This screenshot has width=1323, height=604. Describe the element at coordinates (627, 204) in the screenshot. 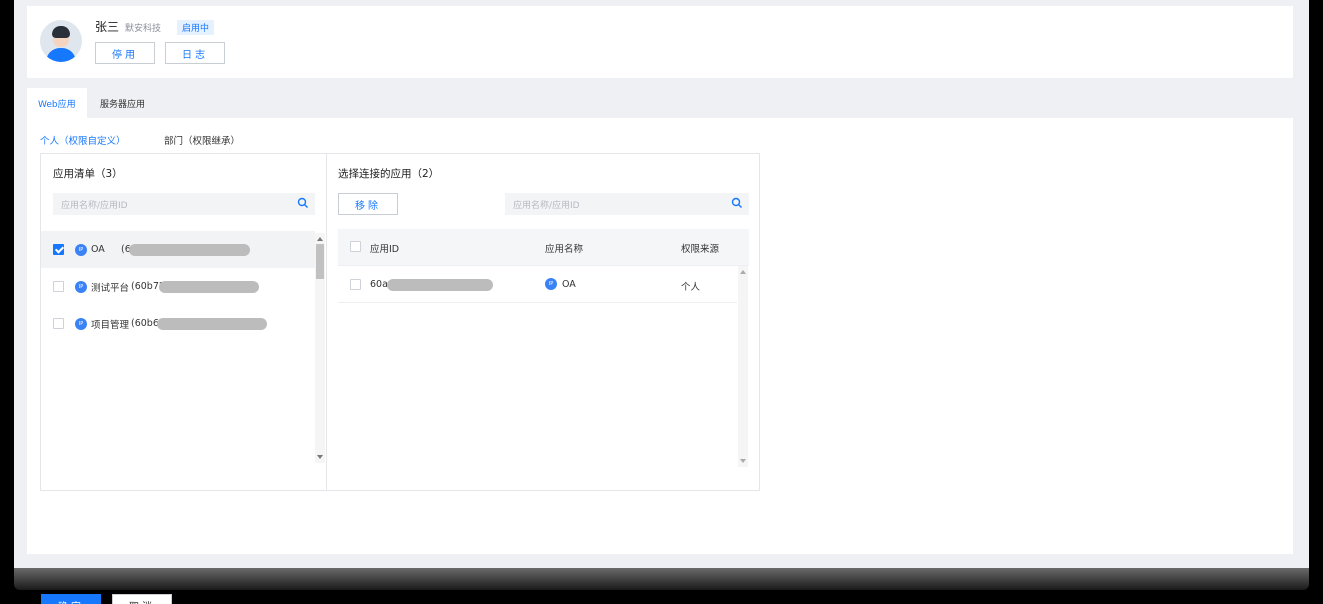

I see `selected-apps-search-input: 应用名称/应用ID` at that location.